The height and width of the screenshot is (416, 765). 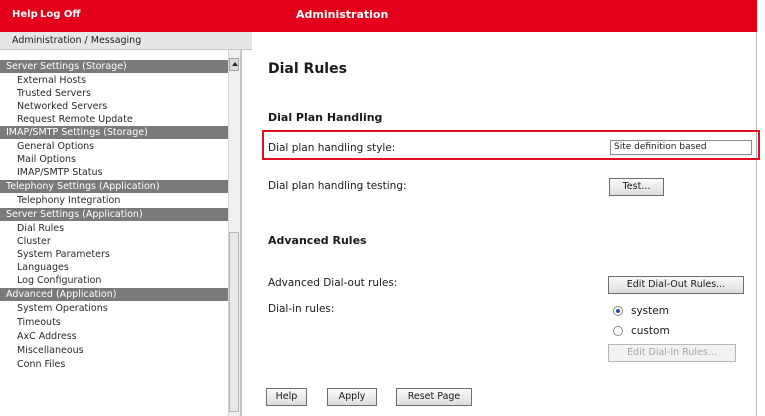 What do you see at coordinates (40, 228) in the screenshot?
I see `sidebar-item-dial-rules: Dial Rules` at bounding box center [40, 228].